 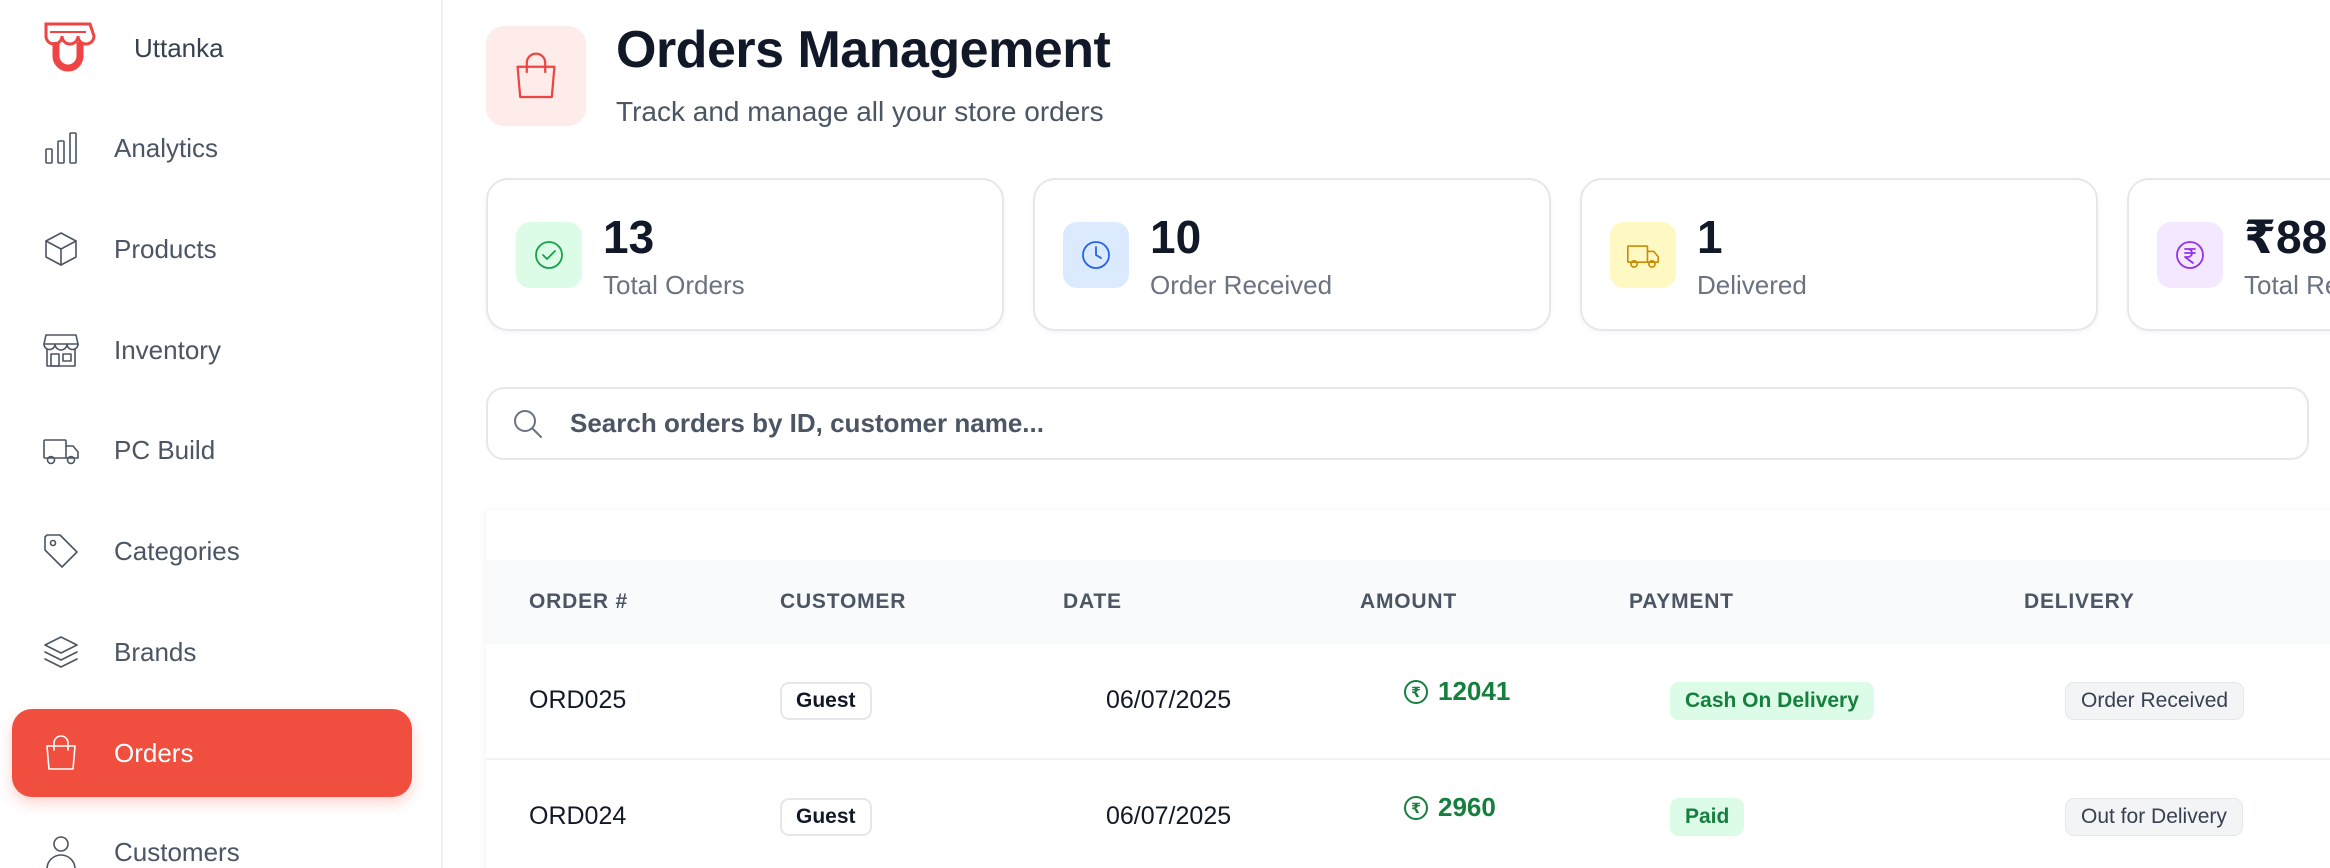 I want to click on sidebar-item-pc-build: PC Build, so click(x=212, y=450).